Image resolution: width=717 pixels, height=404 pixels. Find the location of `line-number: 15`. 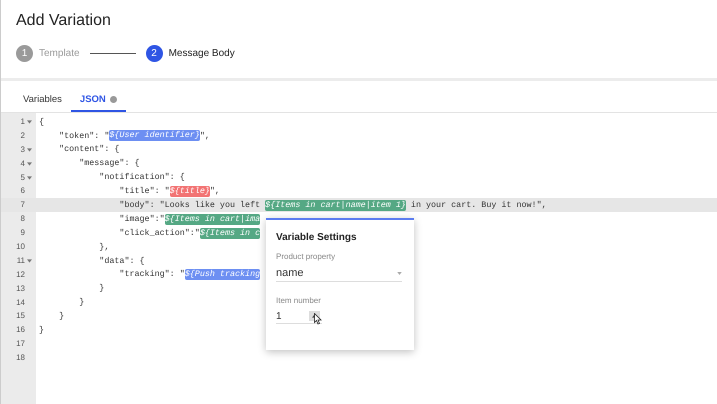

line-number: 15 is located at coordinates (20, 316).